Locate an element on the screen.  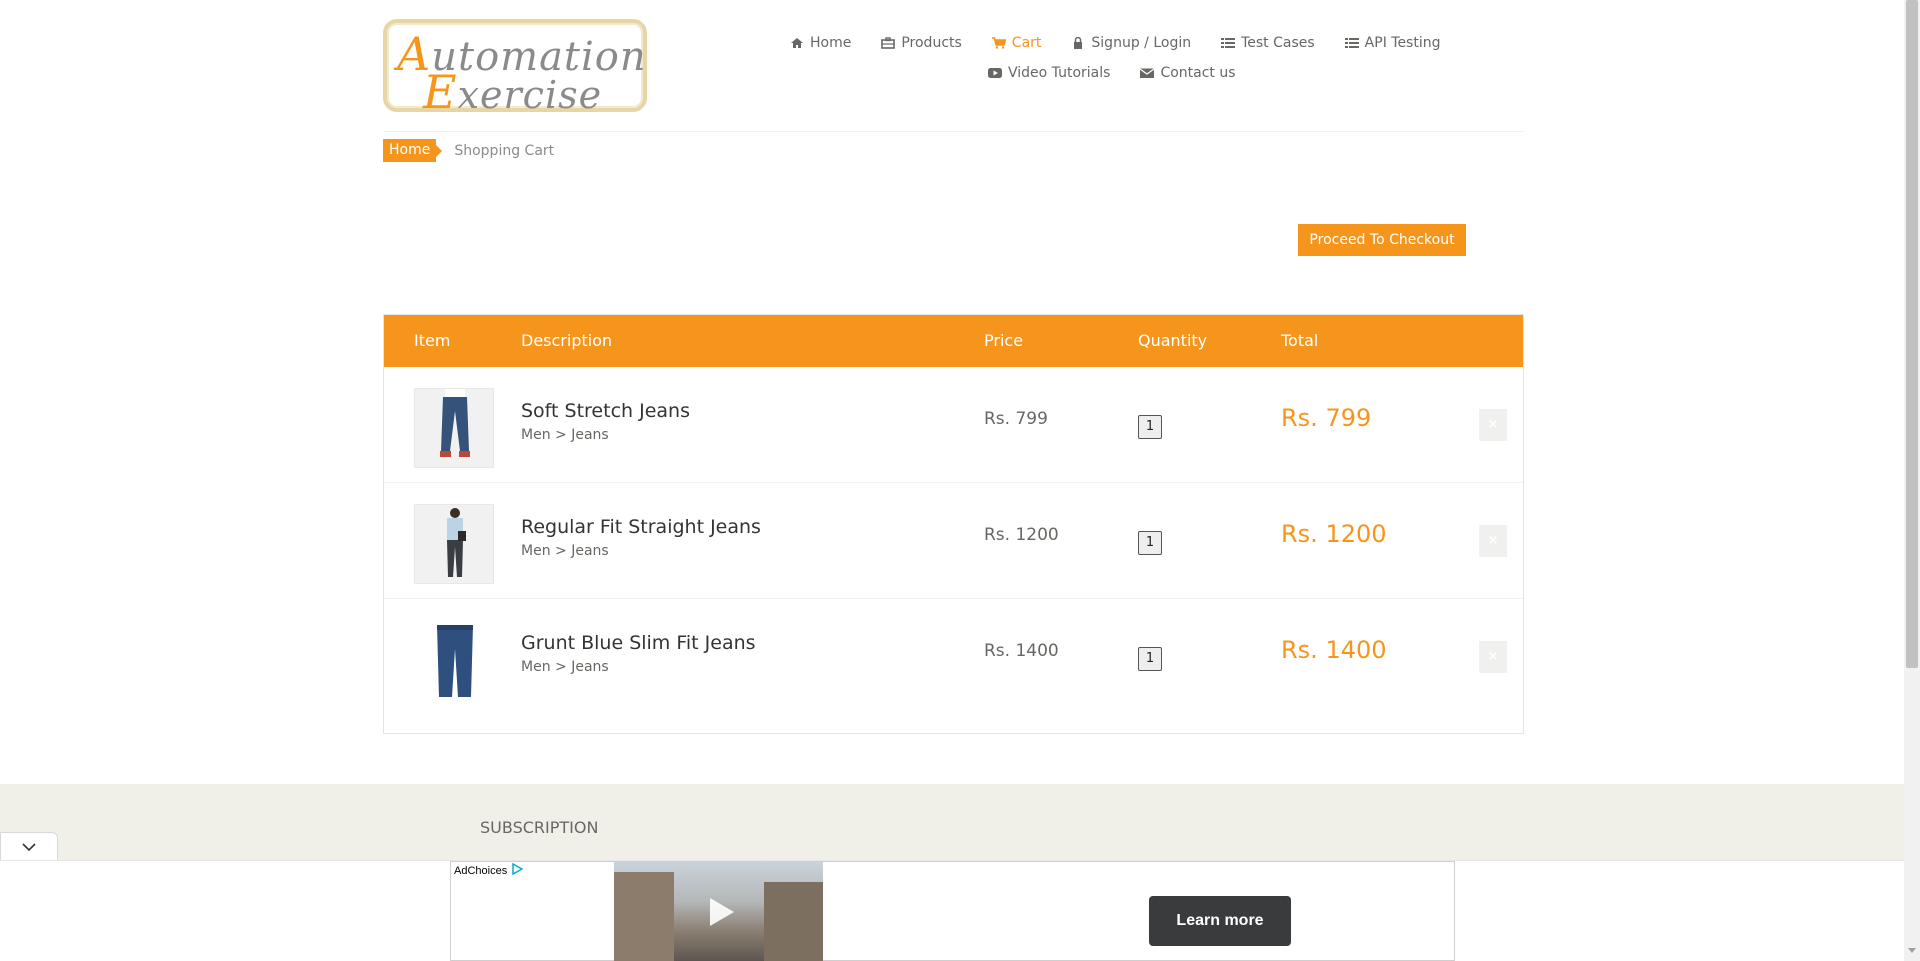
product-name: Soft Stretch Jeans is located at coordinates (605, 411).